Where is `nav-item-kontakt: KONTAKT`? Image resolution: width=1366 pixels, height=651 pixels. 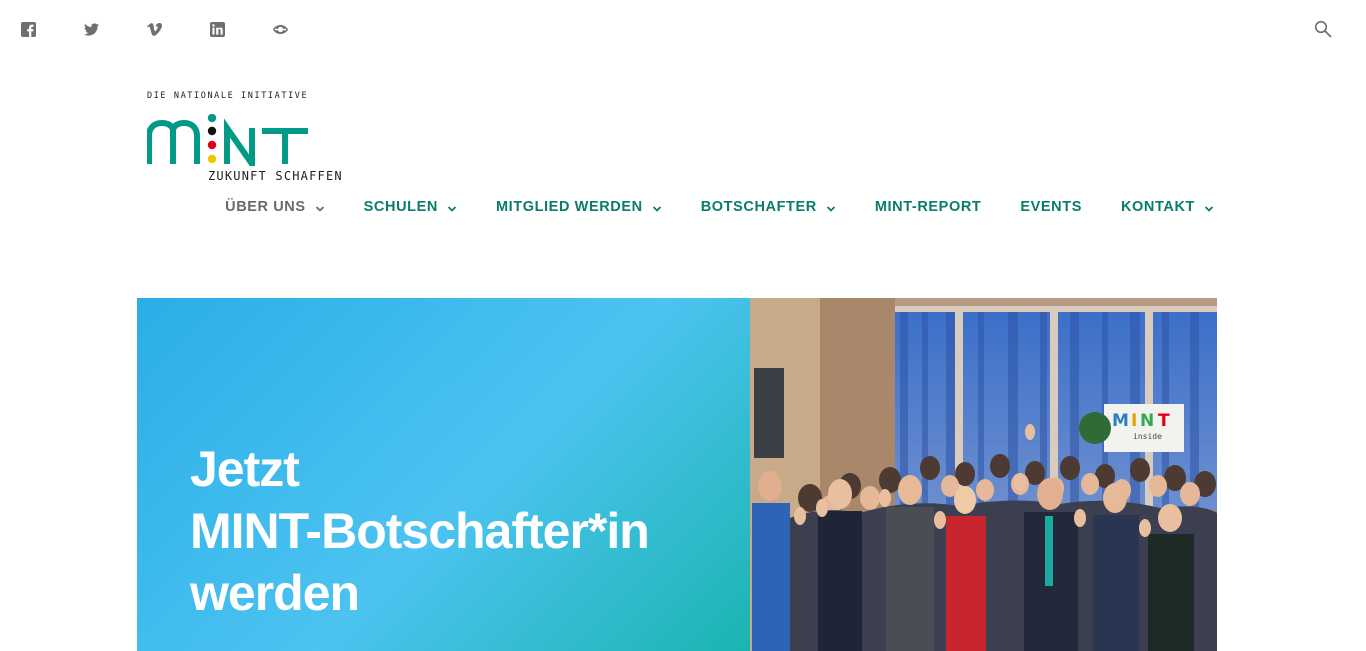
nav-item-kontakt: KONTAKT is located at coordinates (1167, 207).